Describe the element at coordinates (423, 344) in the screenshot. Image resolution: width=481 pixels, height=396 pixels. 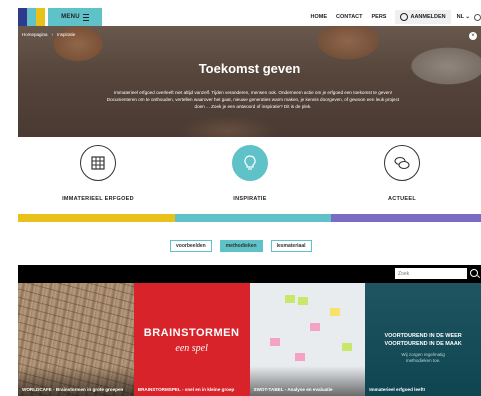
I see `card-heading-2: VOORTDUREND IN DE MAAK` at that location.